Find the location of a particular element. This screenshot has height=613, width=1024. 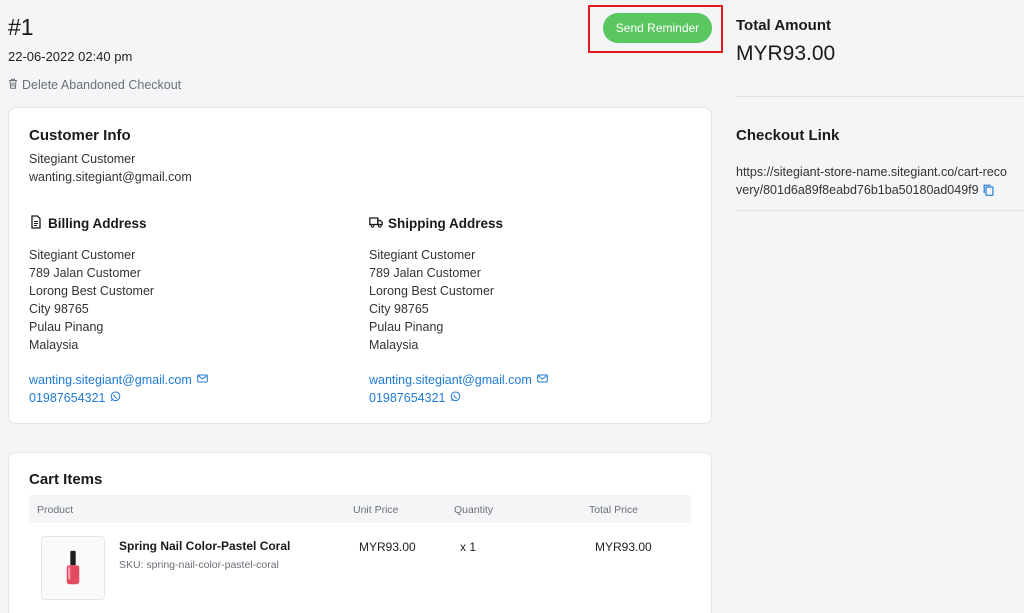

copy-icon is located at coordinates (988, 192).